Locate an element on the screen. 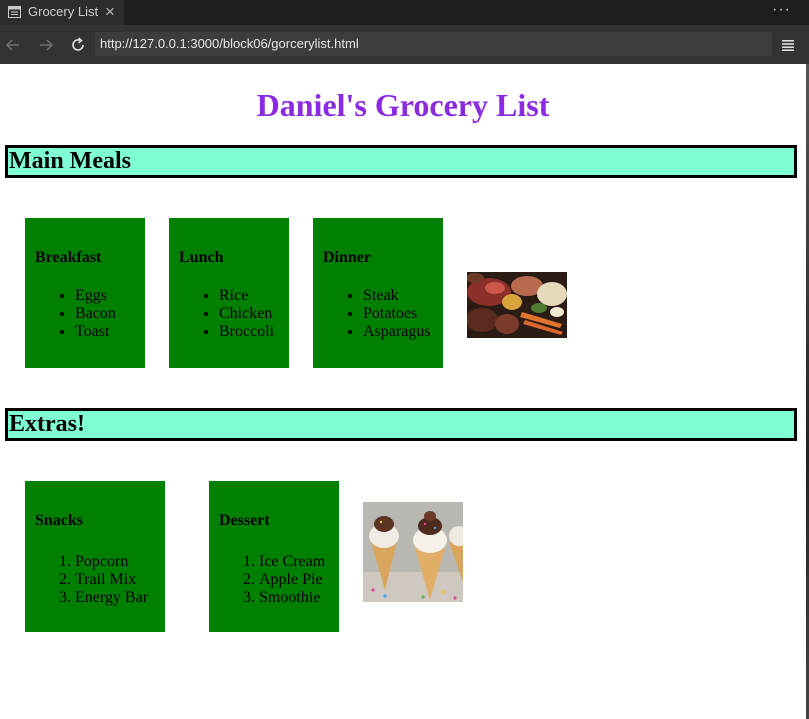 This screenshot has height=719, width=809. item-list: Rice Chicken Broccoli is located at coordinates (226, 314).